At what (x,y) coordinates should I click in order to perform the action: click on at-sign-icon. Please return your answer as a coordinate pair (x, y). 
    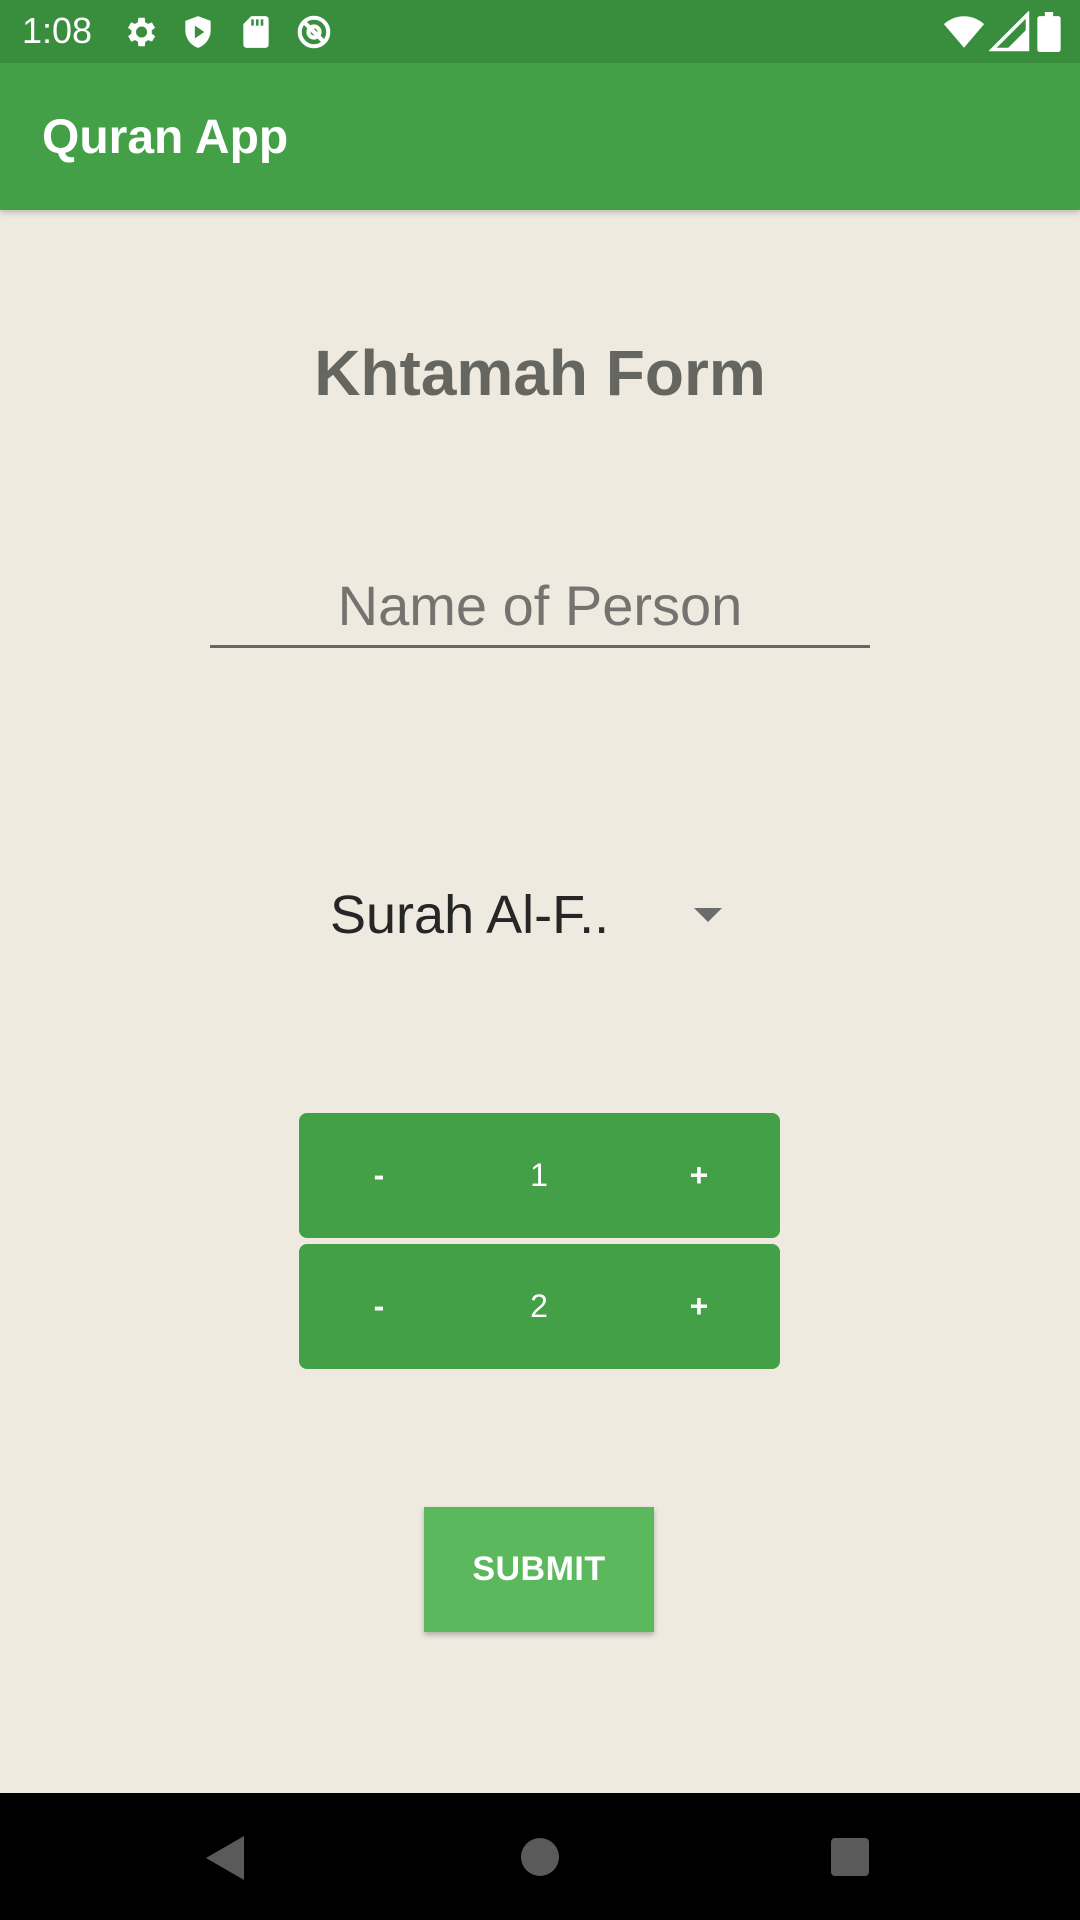
    Looking at the image, I should click on (314, 32).